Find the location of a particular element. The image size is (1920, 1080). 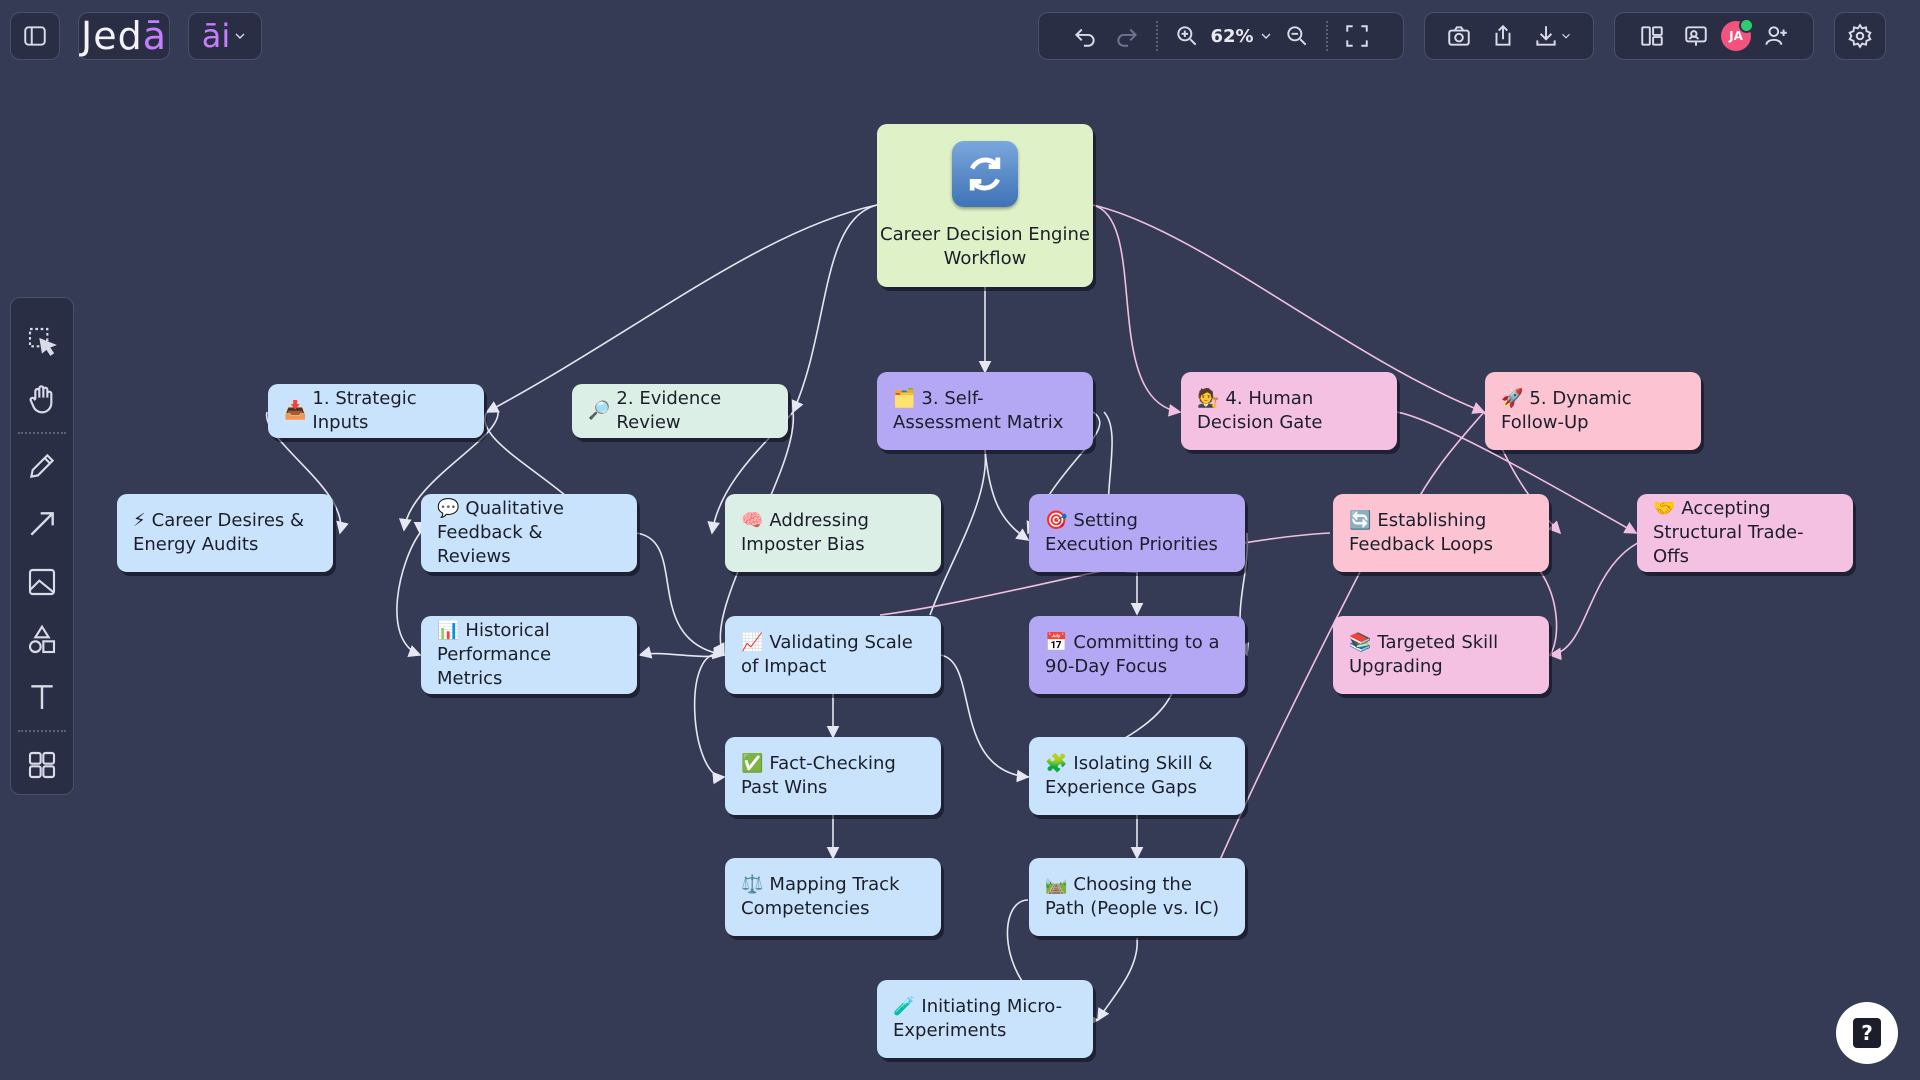

node-label: 1. Strategic Inputs is located at coordinates (364, 410).